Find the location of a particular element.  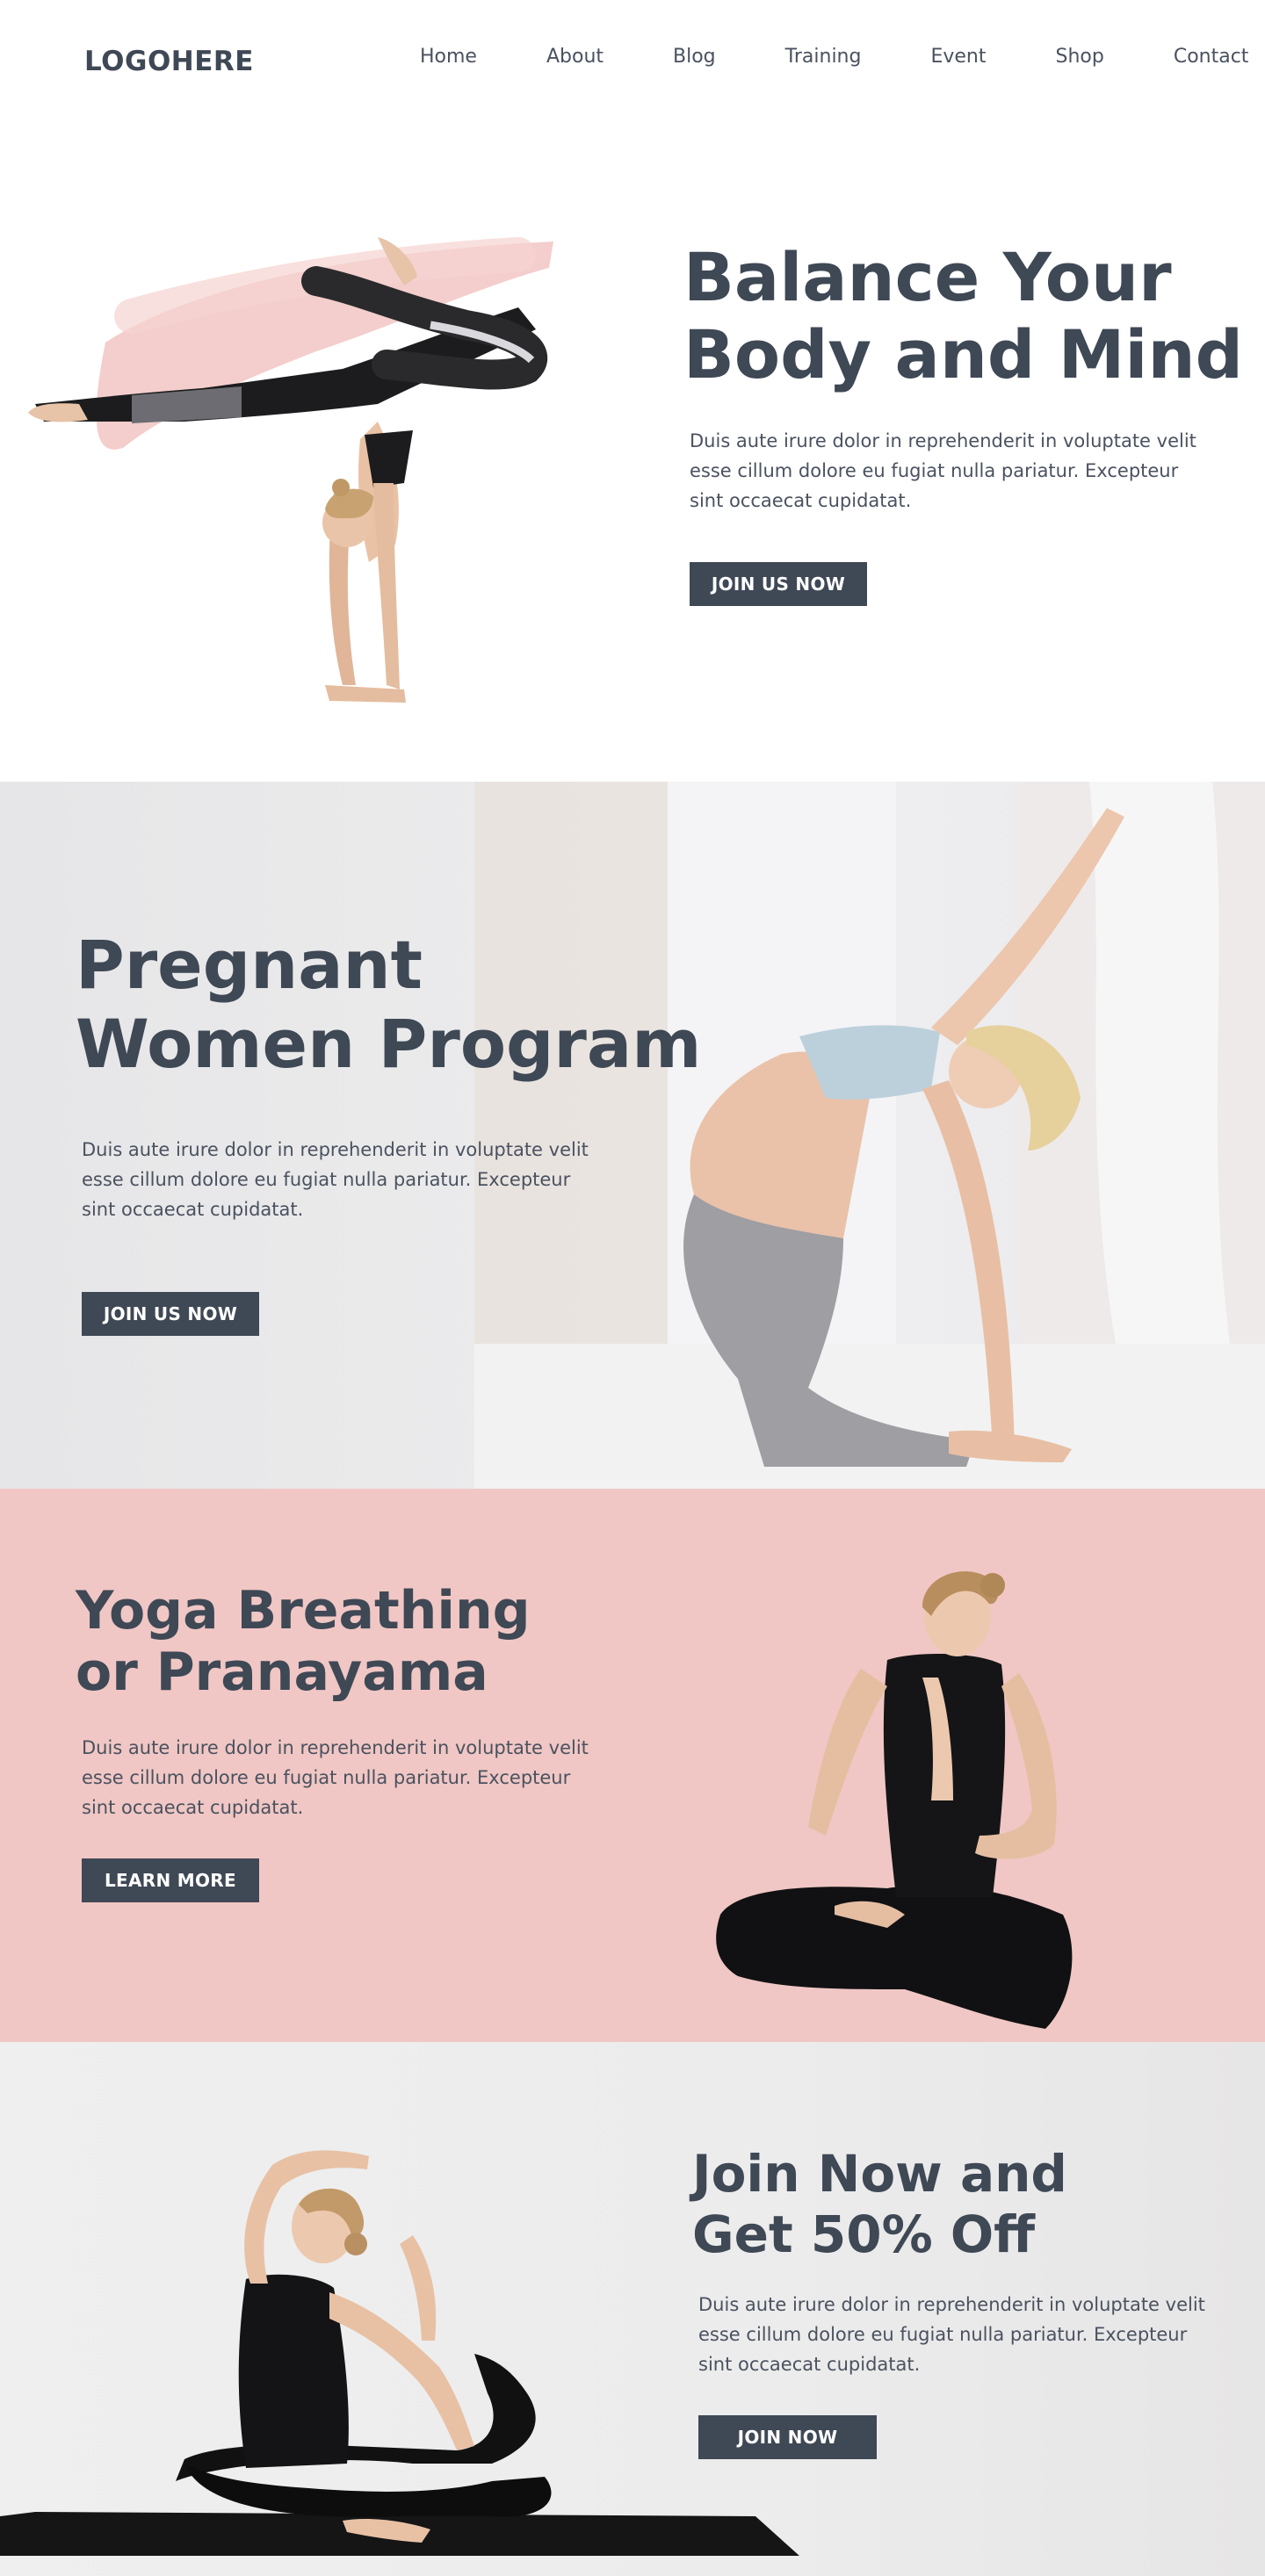

hero-title-line2: Body and Mind is located at coordinates (963, 354).